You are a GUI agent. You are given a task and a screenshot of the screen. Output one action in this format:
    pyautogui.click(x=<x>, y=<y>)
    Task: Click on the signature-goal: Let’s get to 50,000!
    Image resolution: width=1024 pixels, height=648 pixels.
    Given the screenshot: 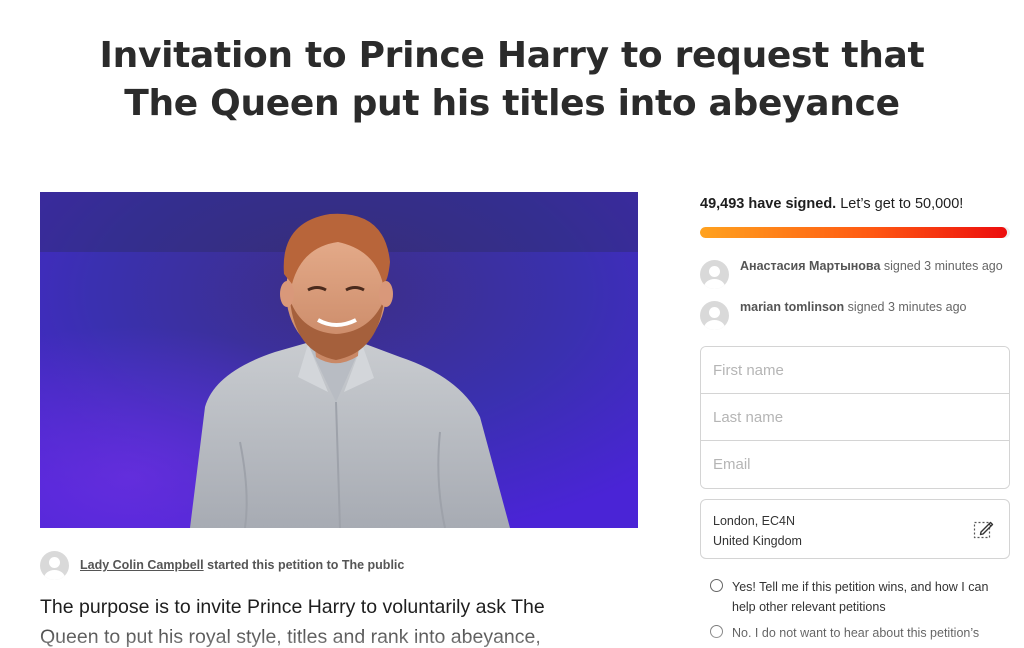 What is the action you would take?
    pyautogui.click(x=900, y=204)
    